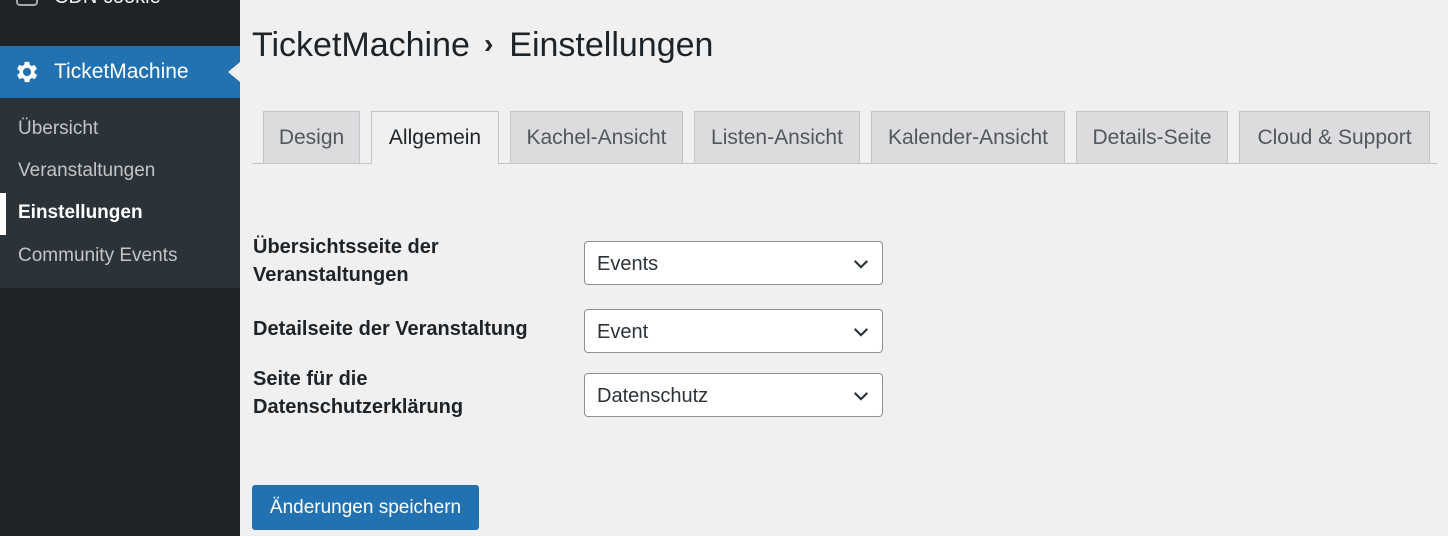  What do you see at coordinates (777, 137) in the screenshot?
I see `tab-listen-ansicht: Listen-Ansicht` at bounding box center [777, 137].